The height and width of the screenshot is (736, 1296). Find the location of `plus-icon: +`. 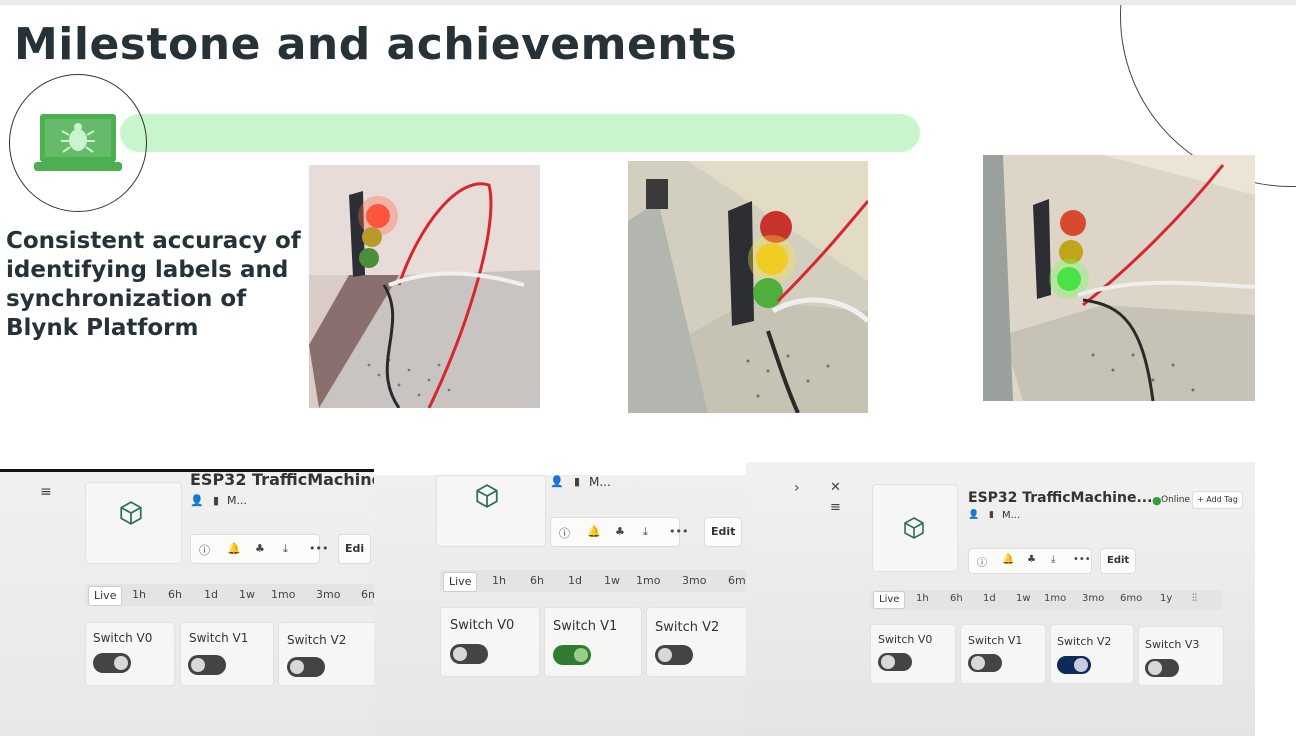

plus-icon: + is located at coordinates (1202, 499).